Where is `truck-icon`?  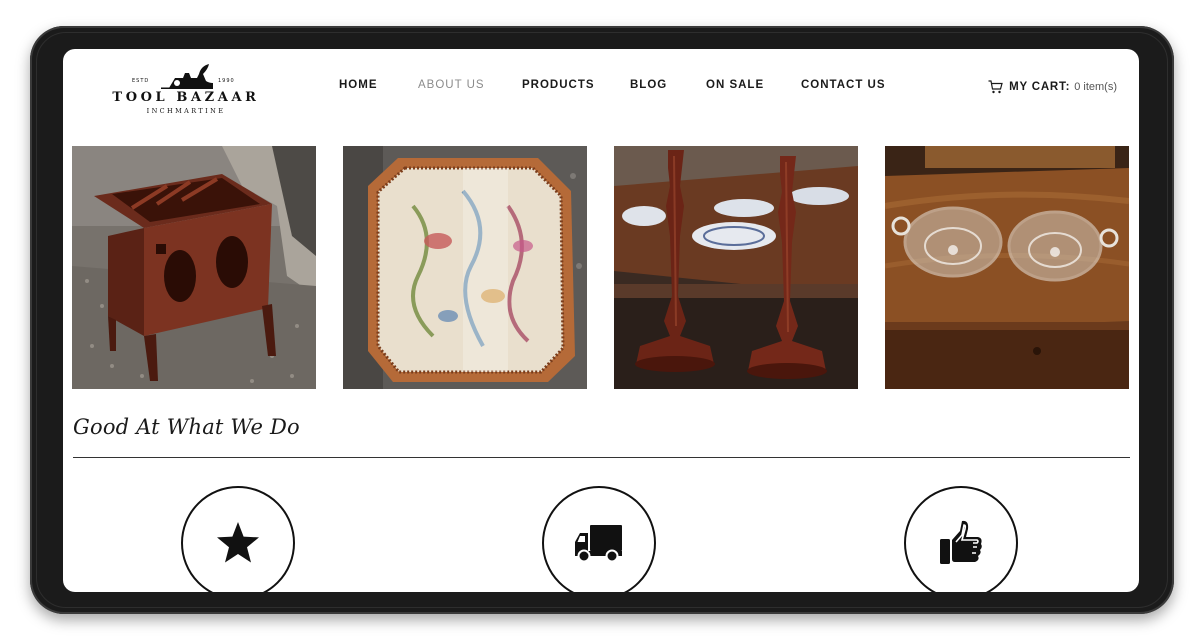 truck-icon is located at coordinates (598, 544).